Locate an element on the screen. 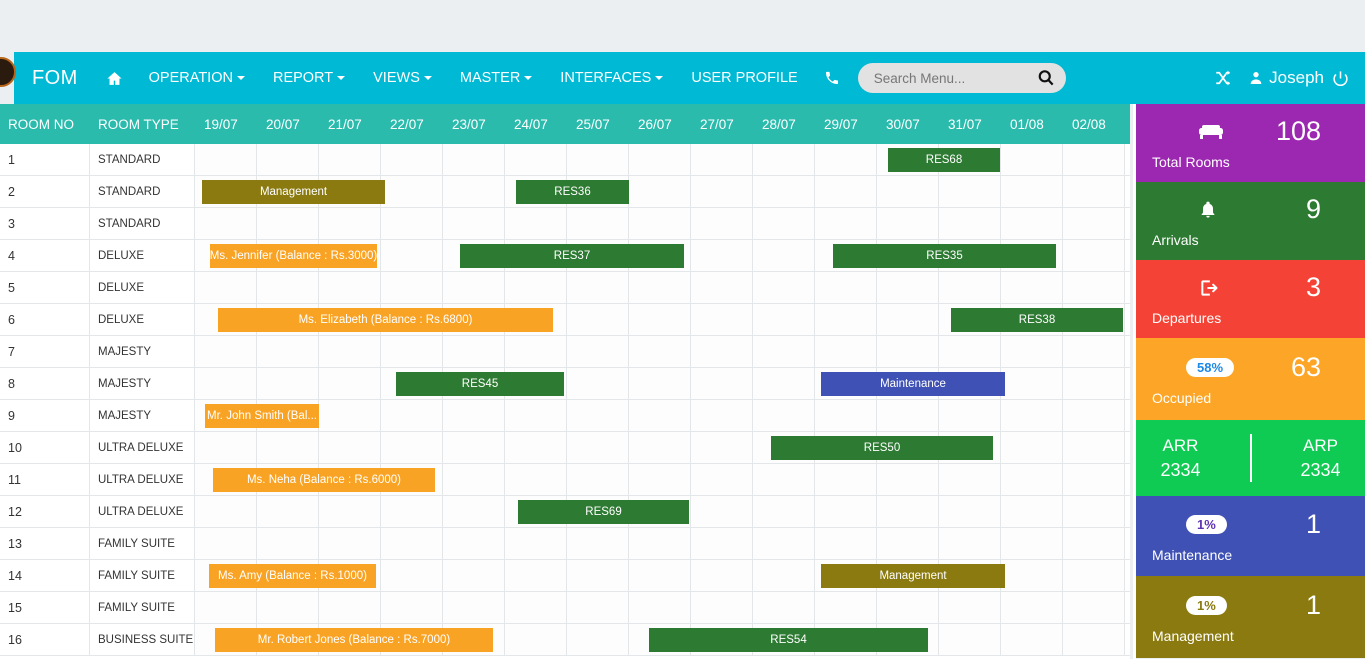 This screenshot has height=659, width=1365. stat-total-rooms: 108 Total Rooms is located at coordinates (1250, 143).